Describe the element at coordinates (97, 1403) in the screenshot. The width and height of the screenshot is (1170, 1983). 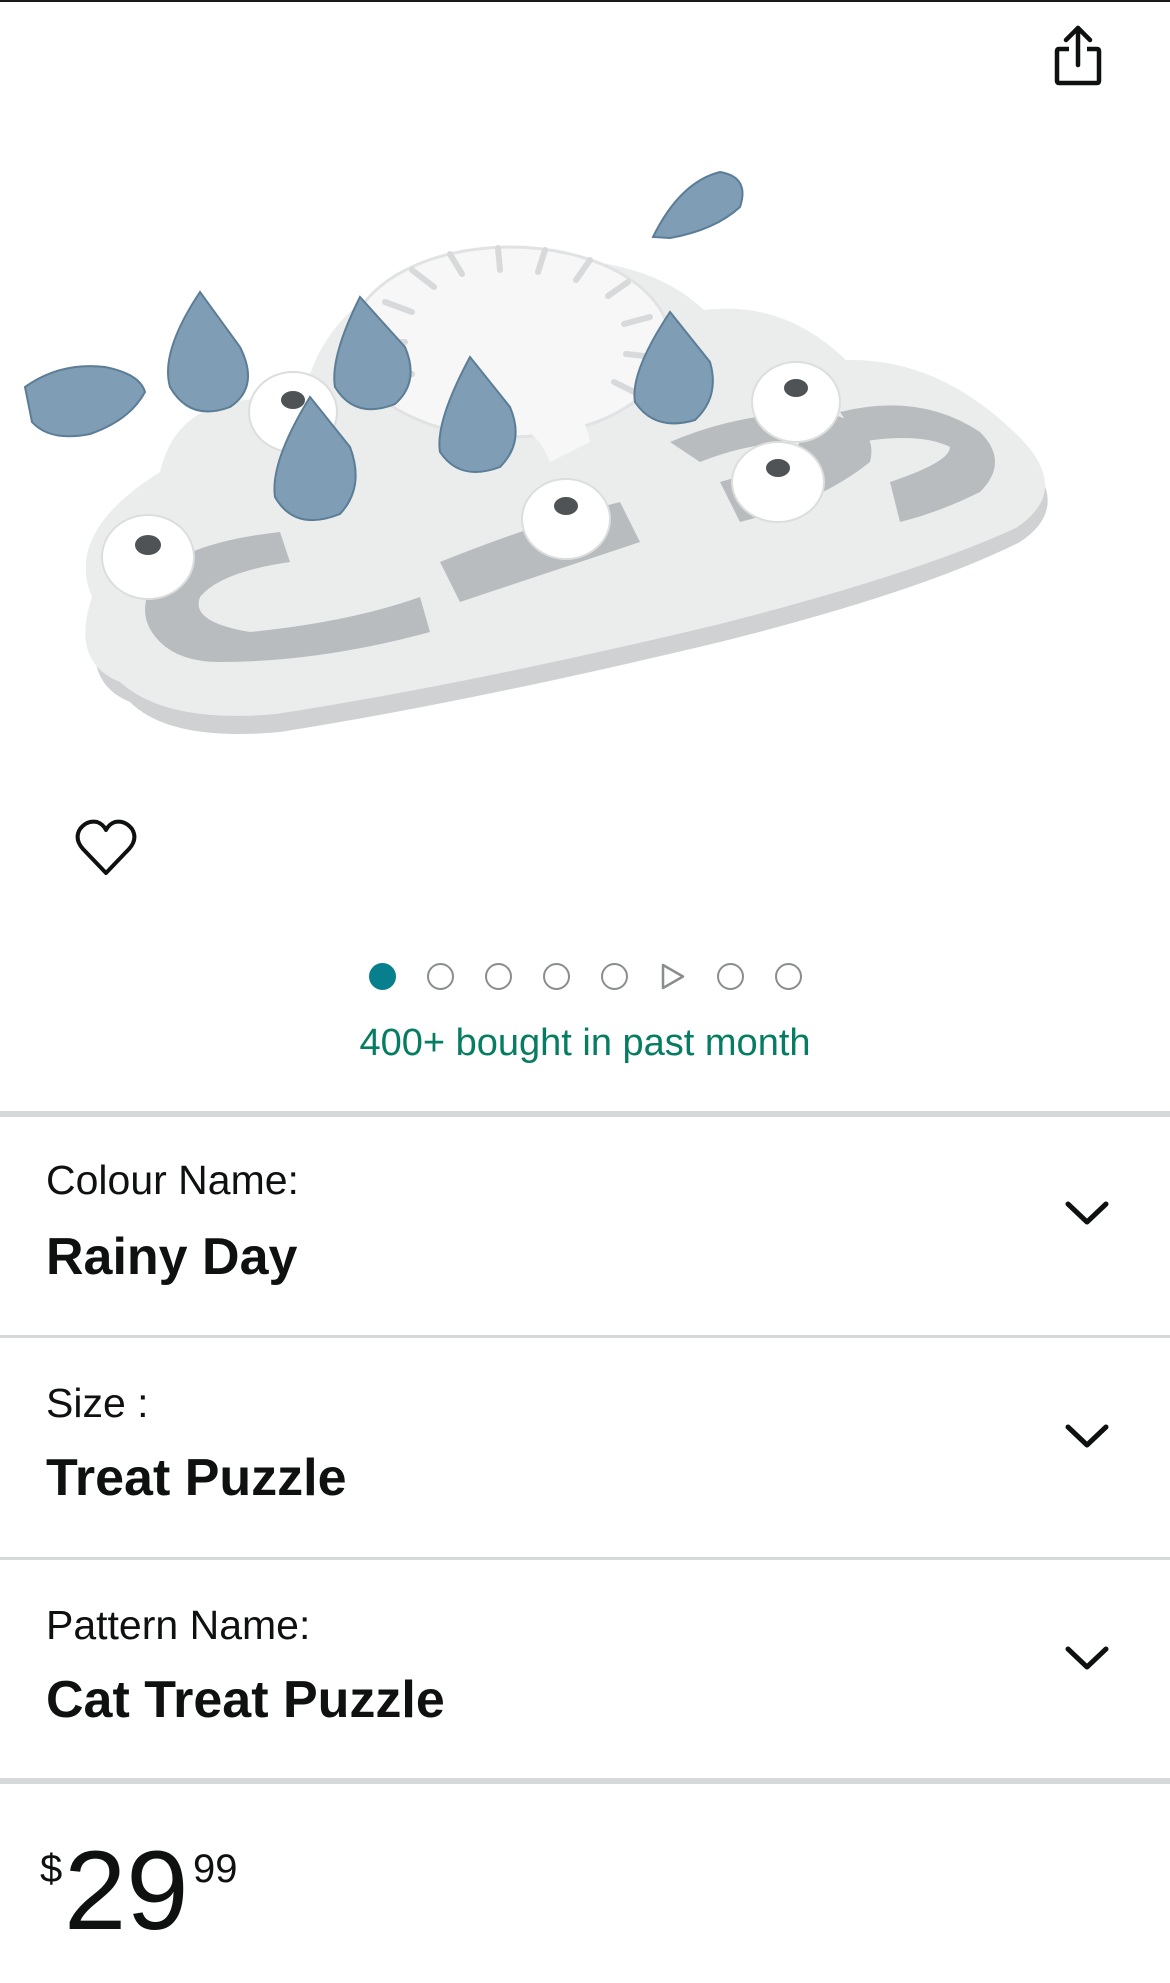
I see `variation-label: Size :` at that location.